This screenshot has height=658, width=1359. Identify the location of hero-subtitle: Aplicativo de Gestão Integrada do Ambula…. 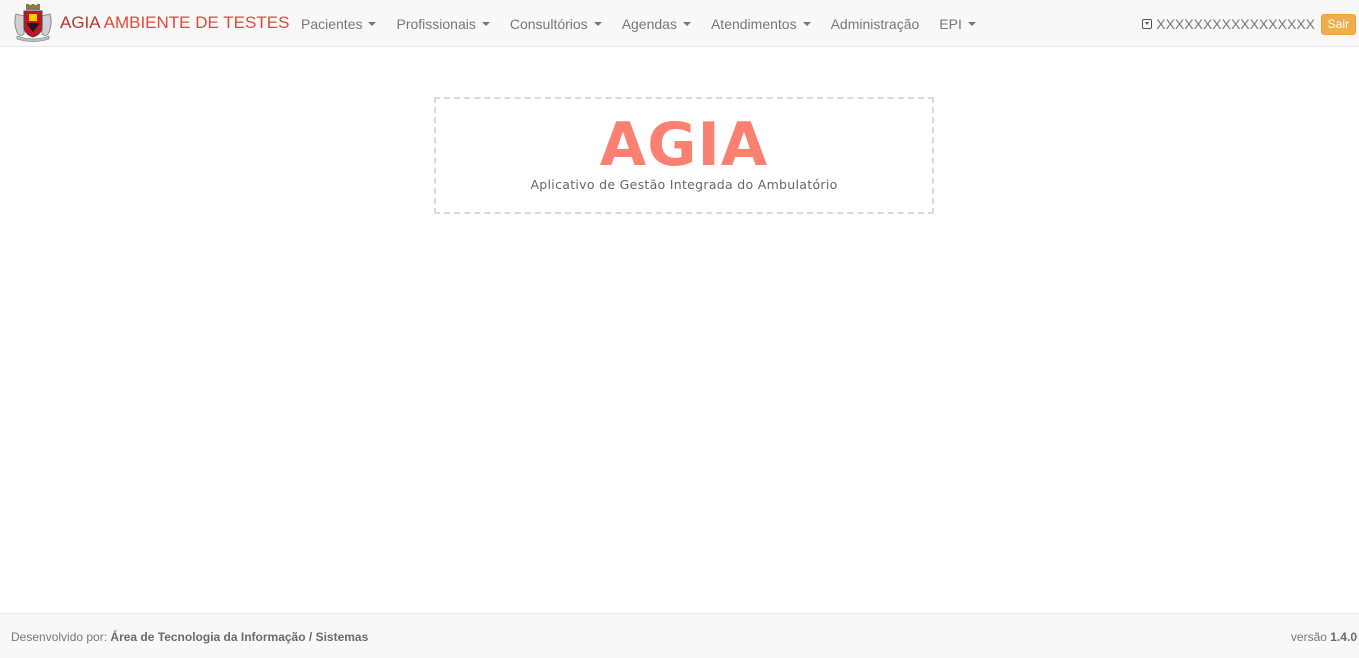
(684, 184).